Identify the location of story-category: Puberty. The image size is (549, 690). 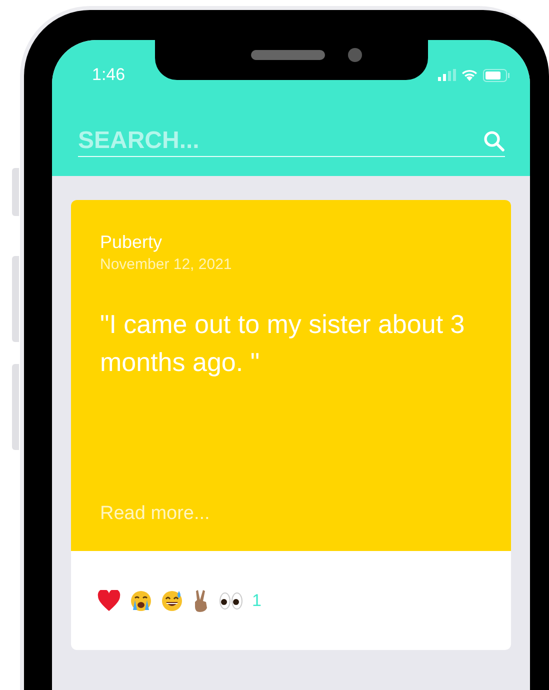
(132, 242).